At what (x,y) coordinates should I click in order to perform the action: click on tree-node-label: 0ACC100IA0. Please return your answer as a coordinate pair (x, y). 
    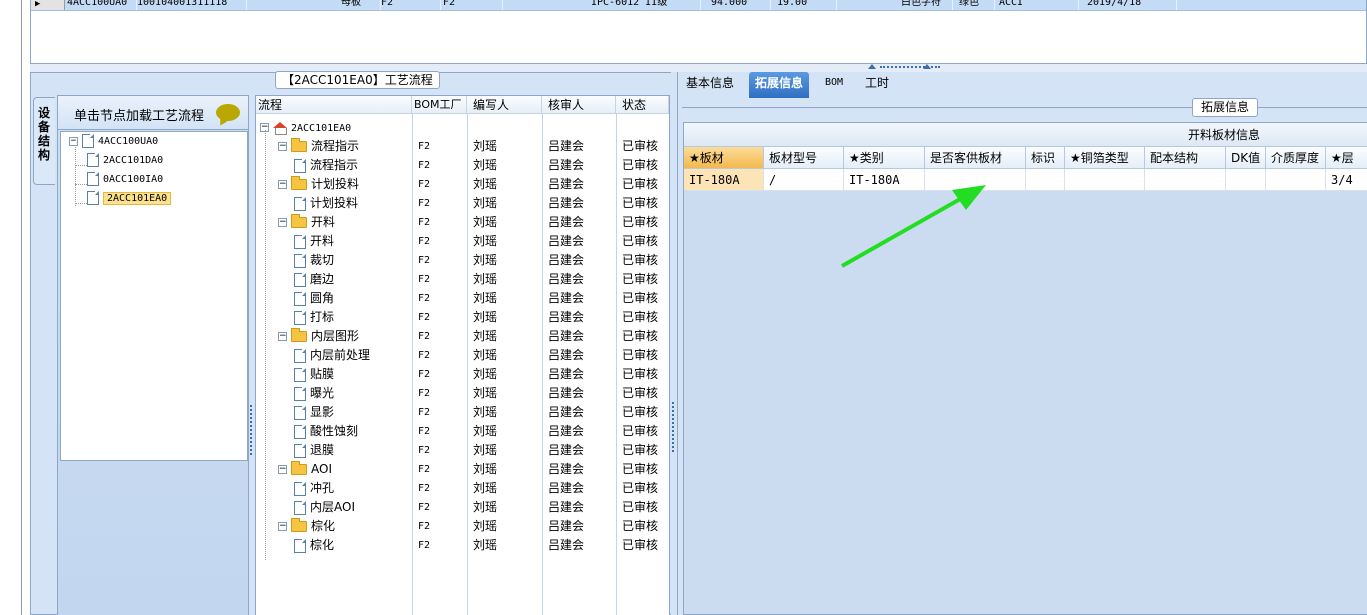
    Looking at the image, I should click on (133, 179).